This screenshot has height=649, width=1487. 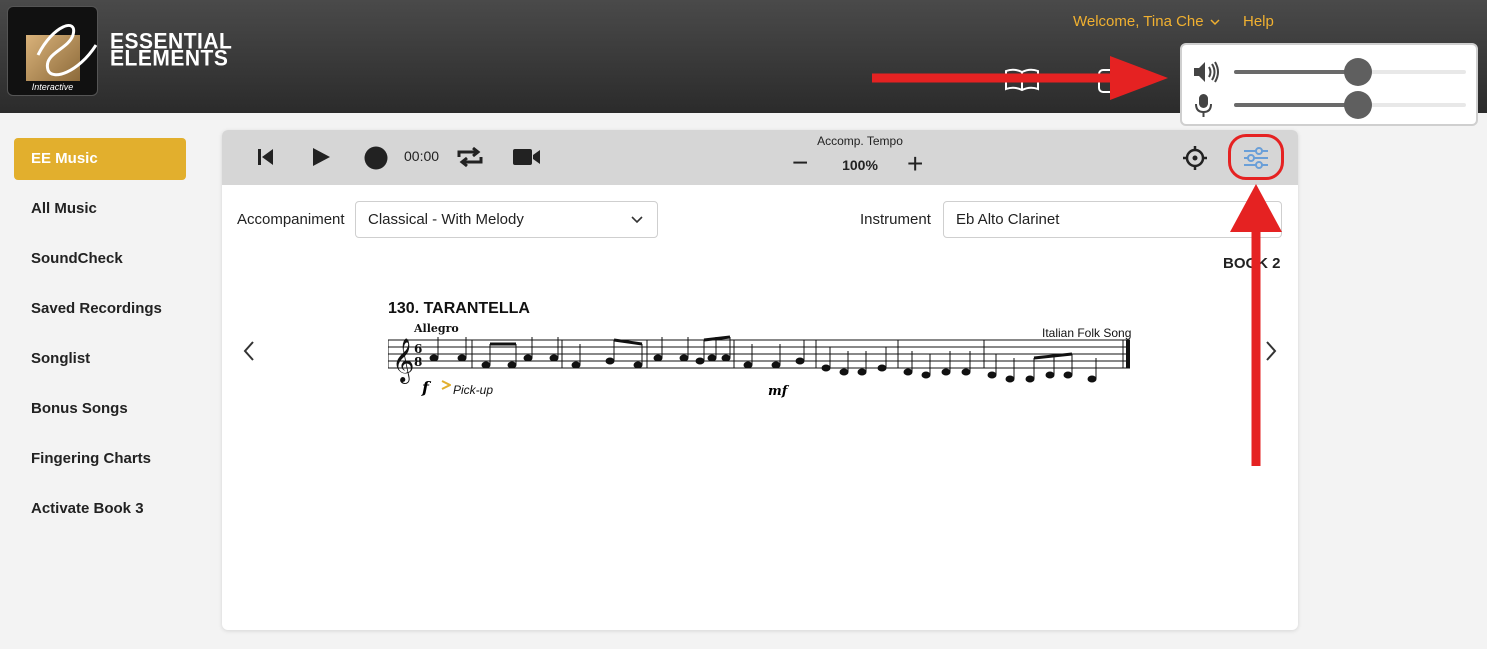 I want to click on svg-text: 8, so click(x=418, y=362).